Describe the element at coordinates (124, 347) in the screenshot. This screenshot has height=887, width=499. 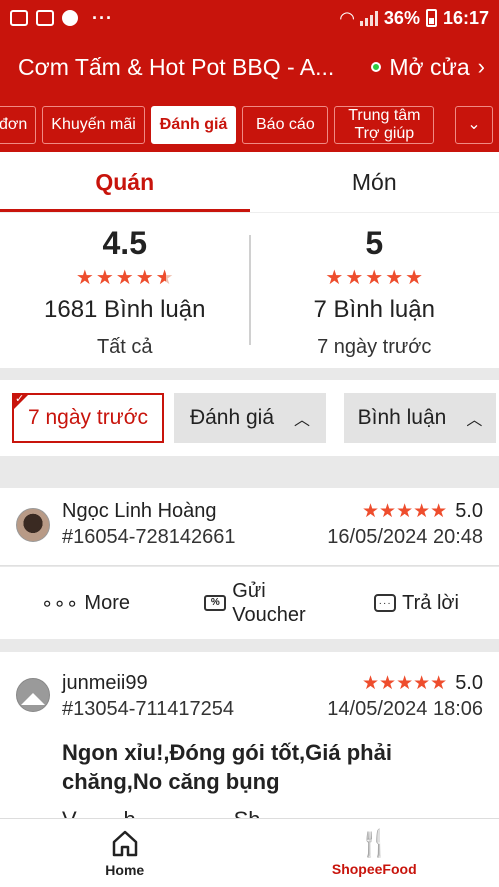
I see `store-period: Tất cả` at that location.